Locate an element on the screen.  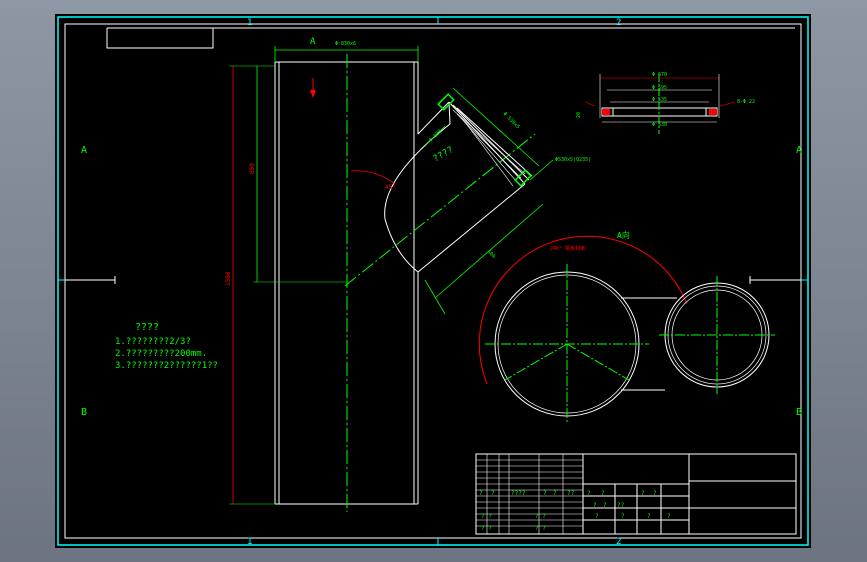
zone-label-right-a: A is located at coordinates (799, 150).